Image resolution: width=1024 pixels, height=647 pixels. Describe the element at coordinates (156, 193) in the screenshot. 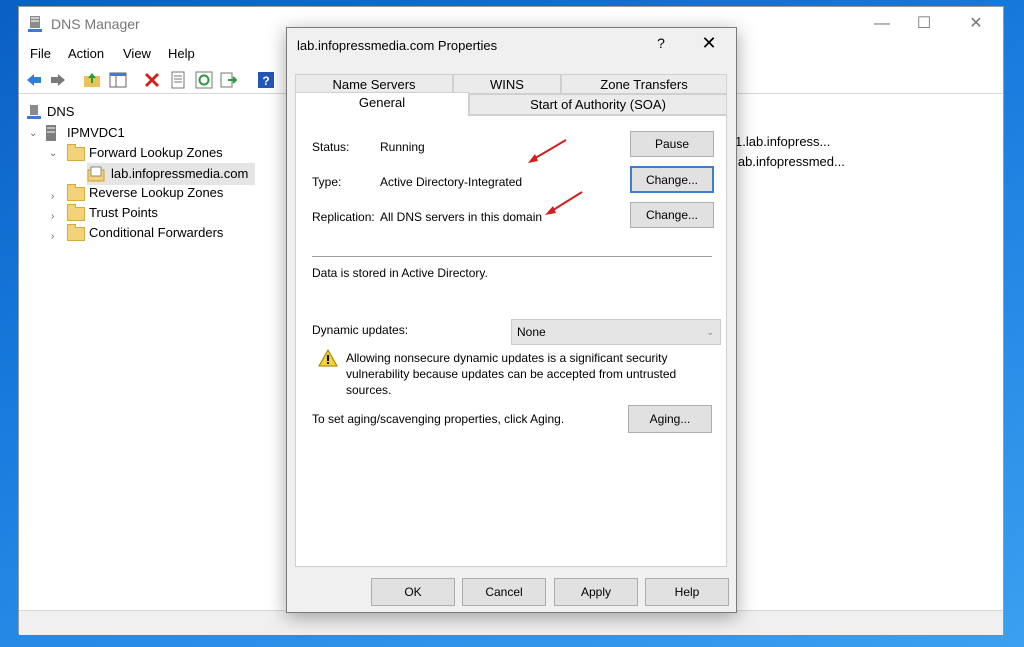

I see `tree-item-reverse-lookup-zones: Reverse Lookup Zones` at that location.